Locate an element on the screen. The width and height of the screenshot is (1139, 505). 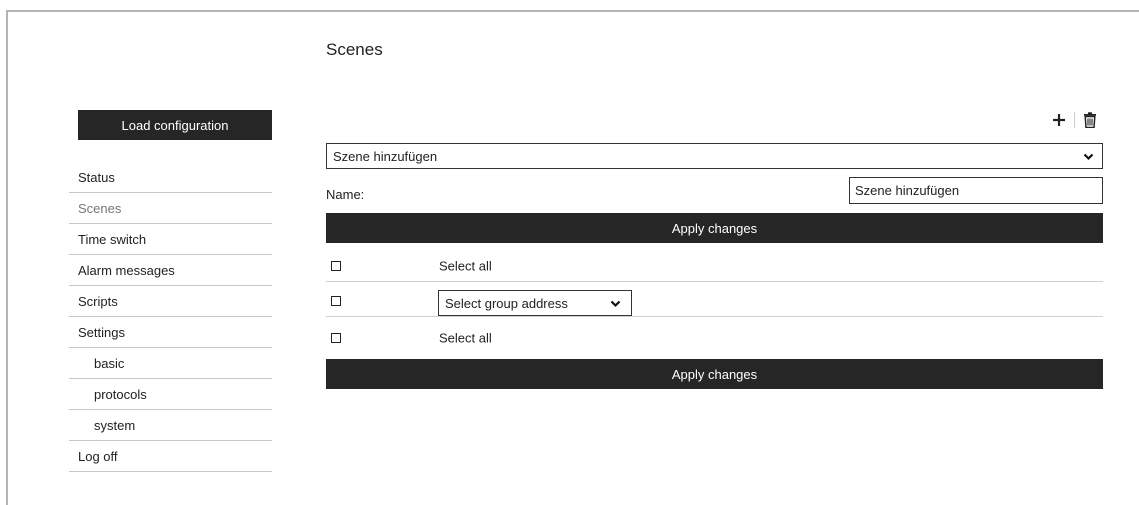
scene-select: Szene hinzufügen is located at coordinates (714, 156).